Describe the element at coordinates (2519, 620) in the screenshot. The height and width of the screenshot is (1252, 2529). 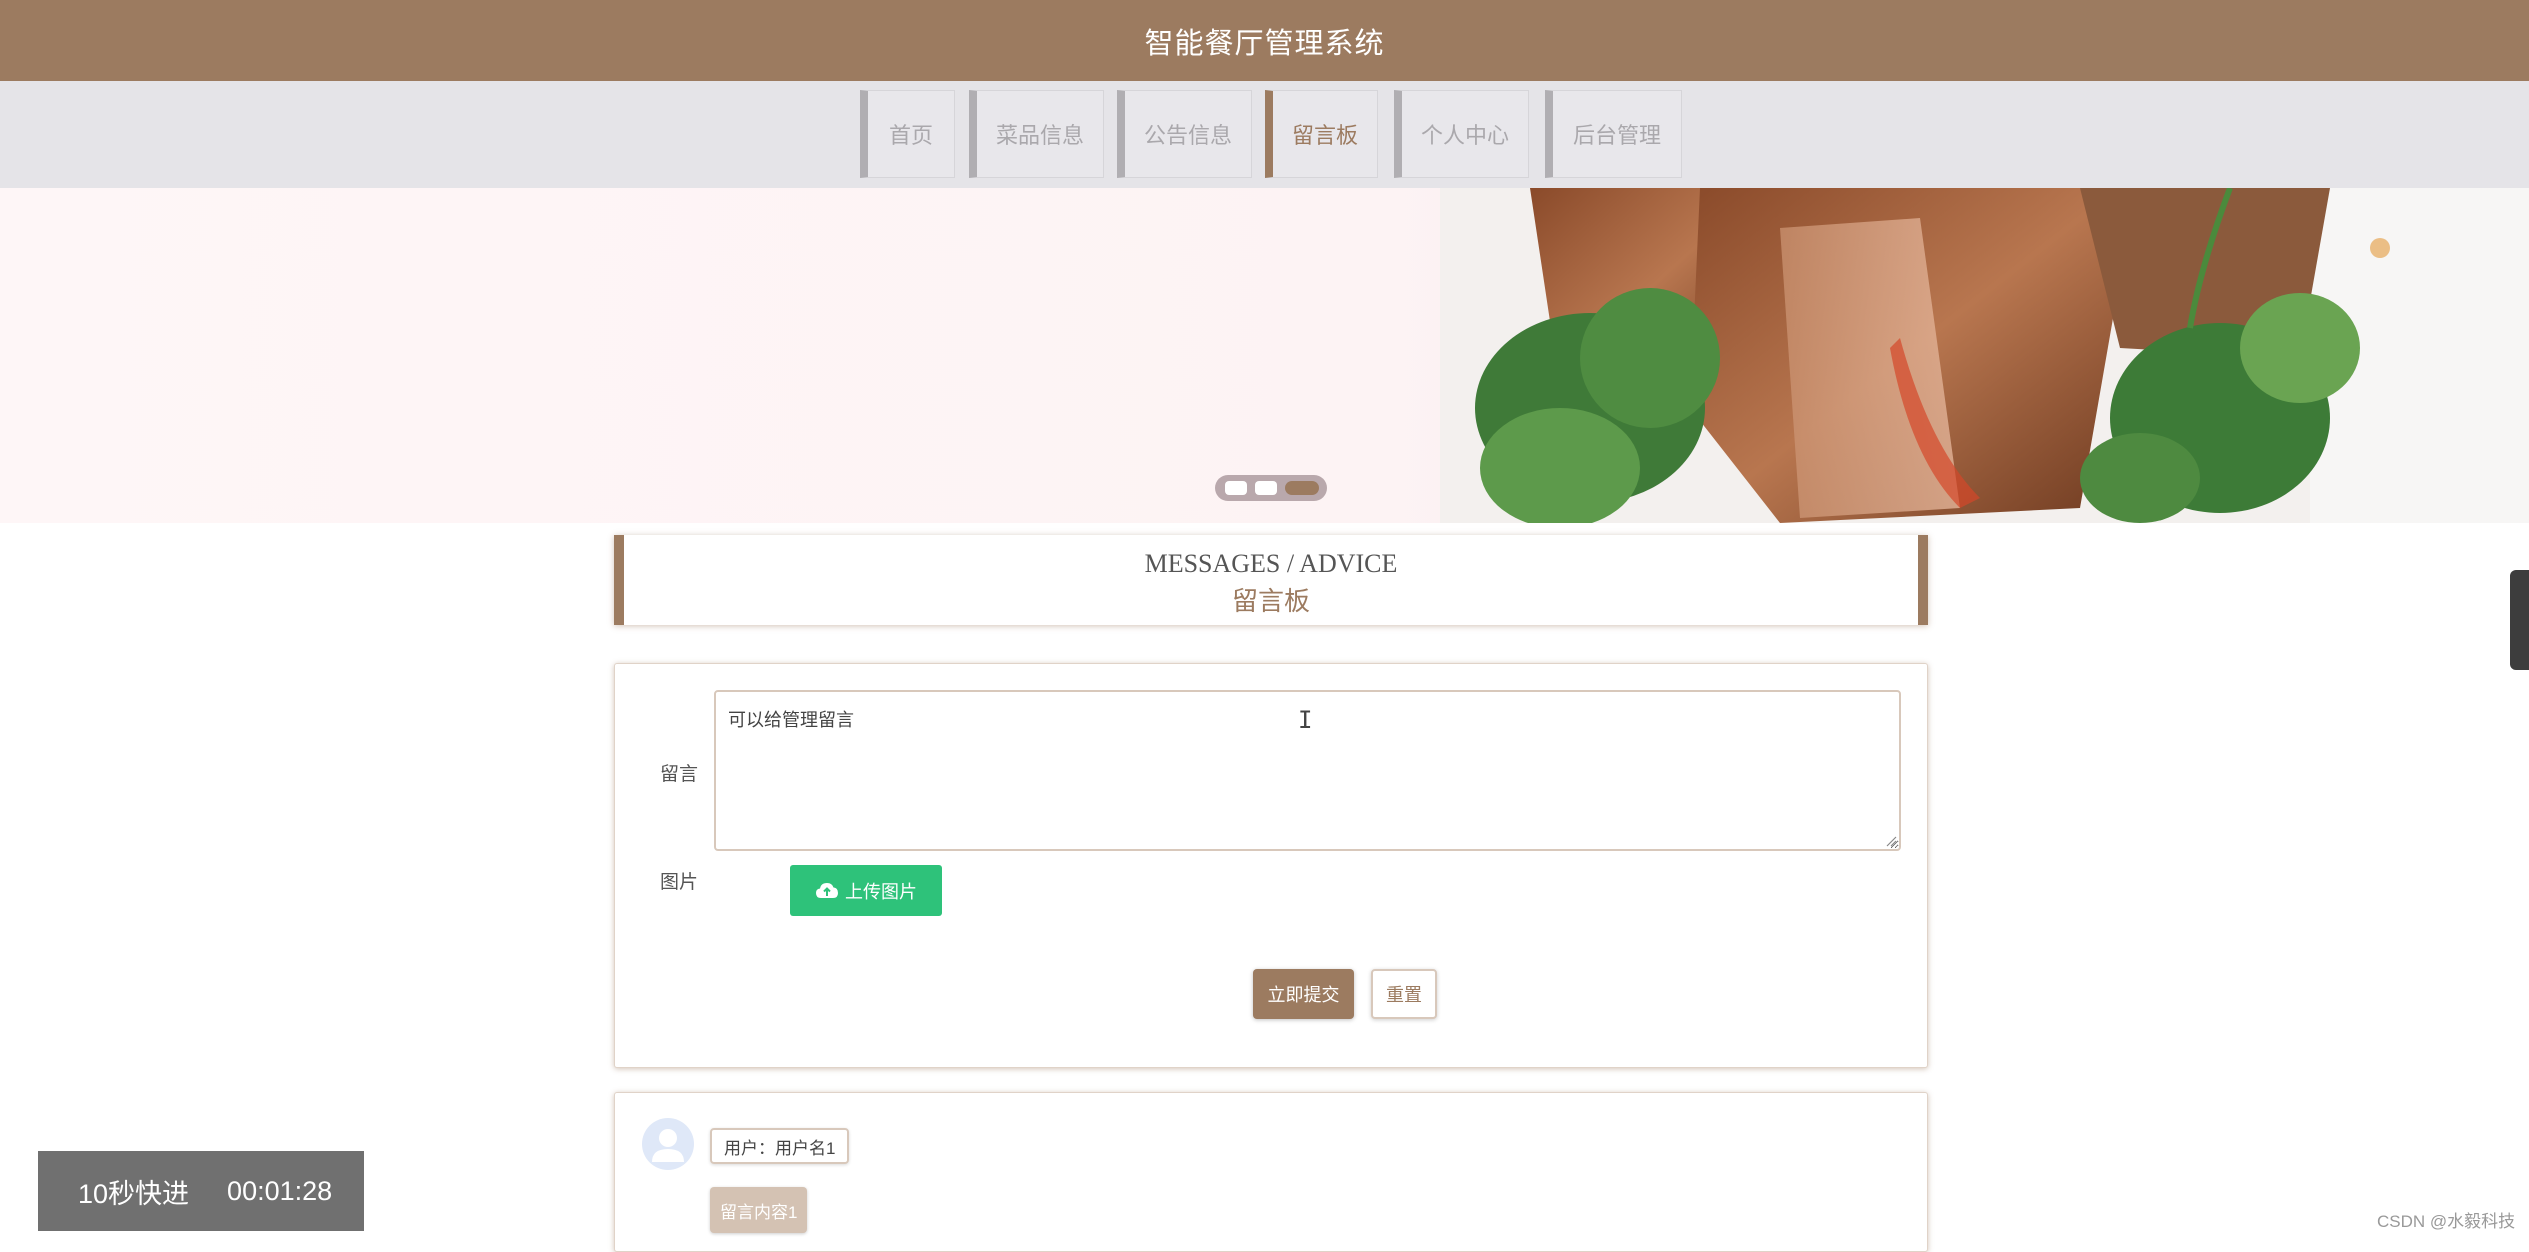
I see `side-float-tab` at that location.